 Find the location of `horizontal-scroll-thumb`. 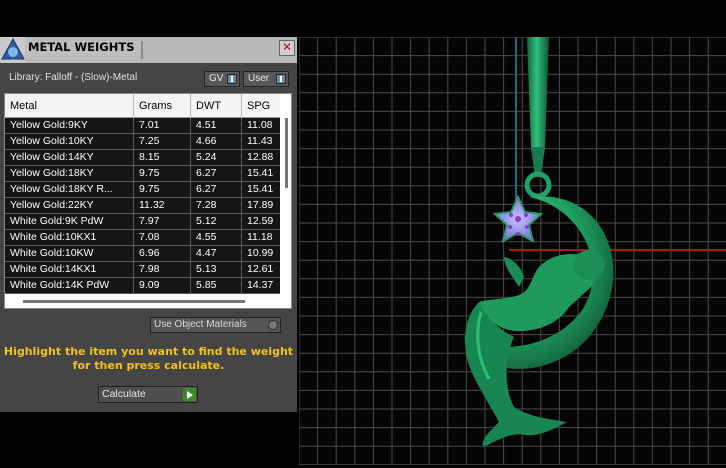

horizontal-scroll-thumb is located at coordinates (134, 301).